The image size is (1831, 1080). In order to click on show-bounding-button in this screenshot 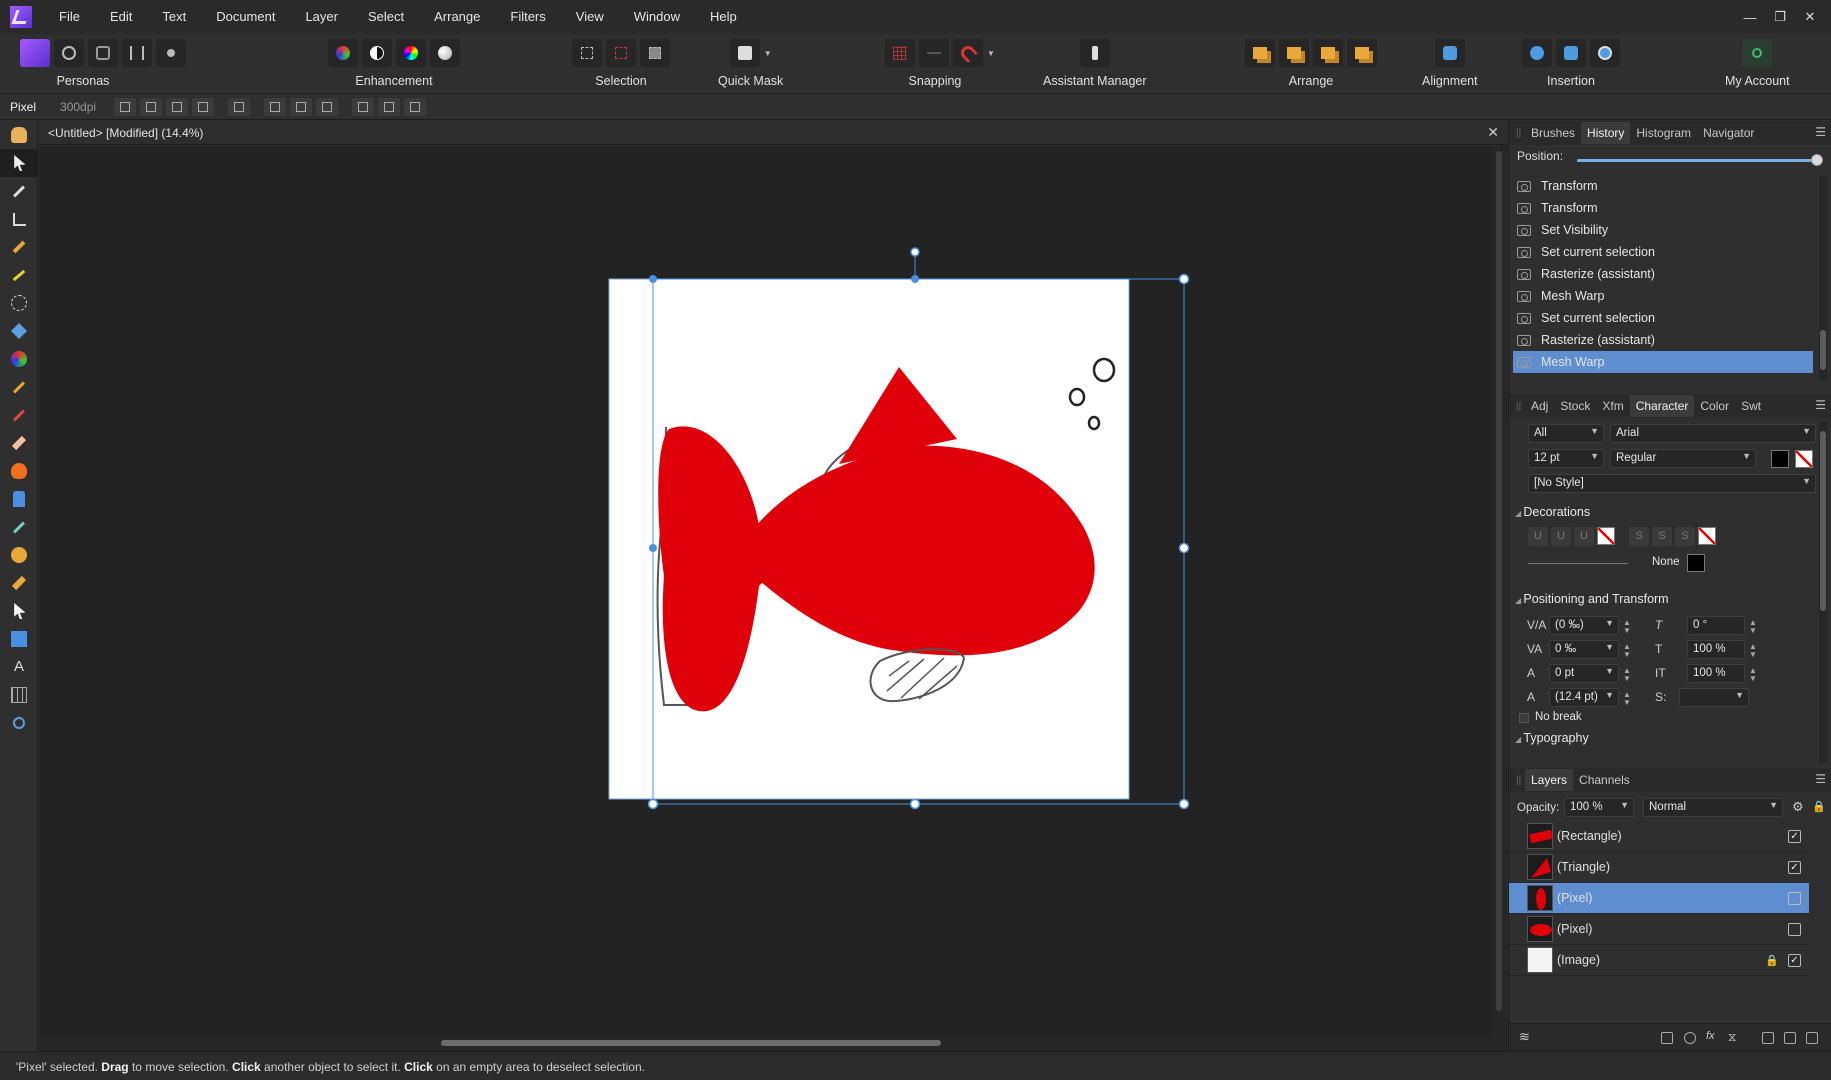, I will do `click(151, 107)`.